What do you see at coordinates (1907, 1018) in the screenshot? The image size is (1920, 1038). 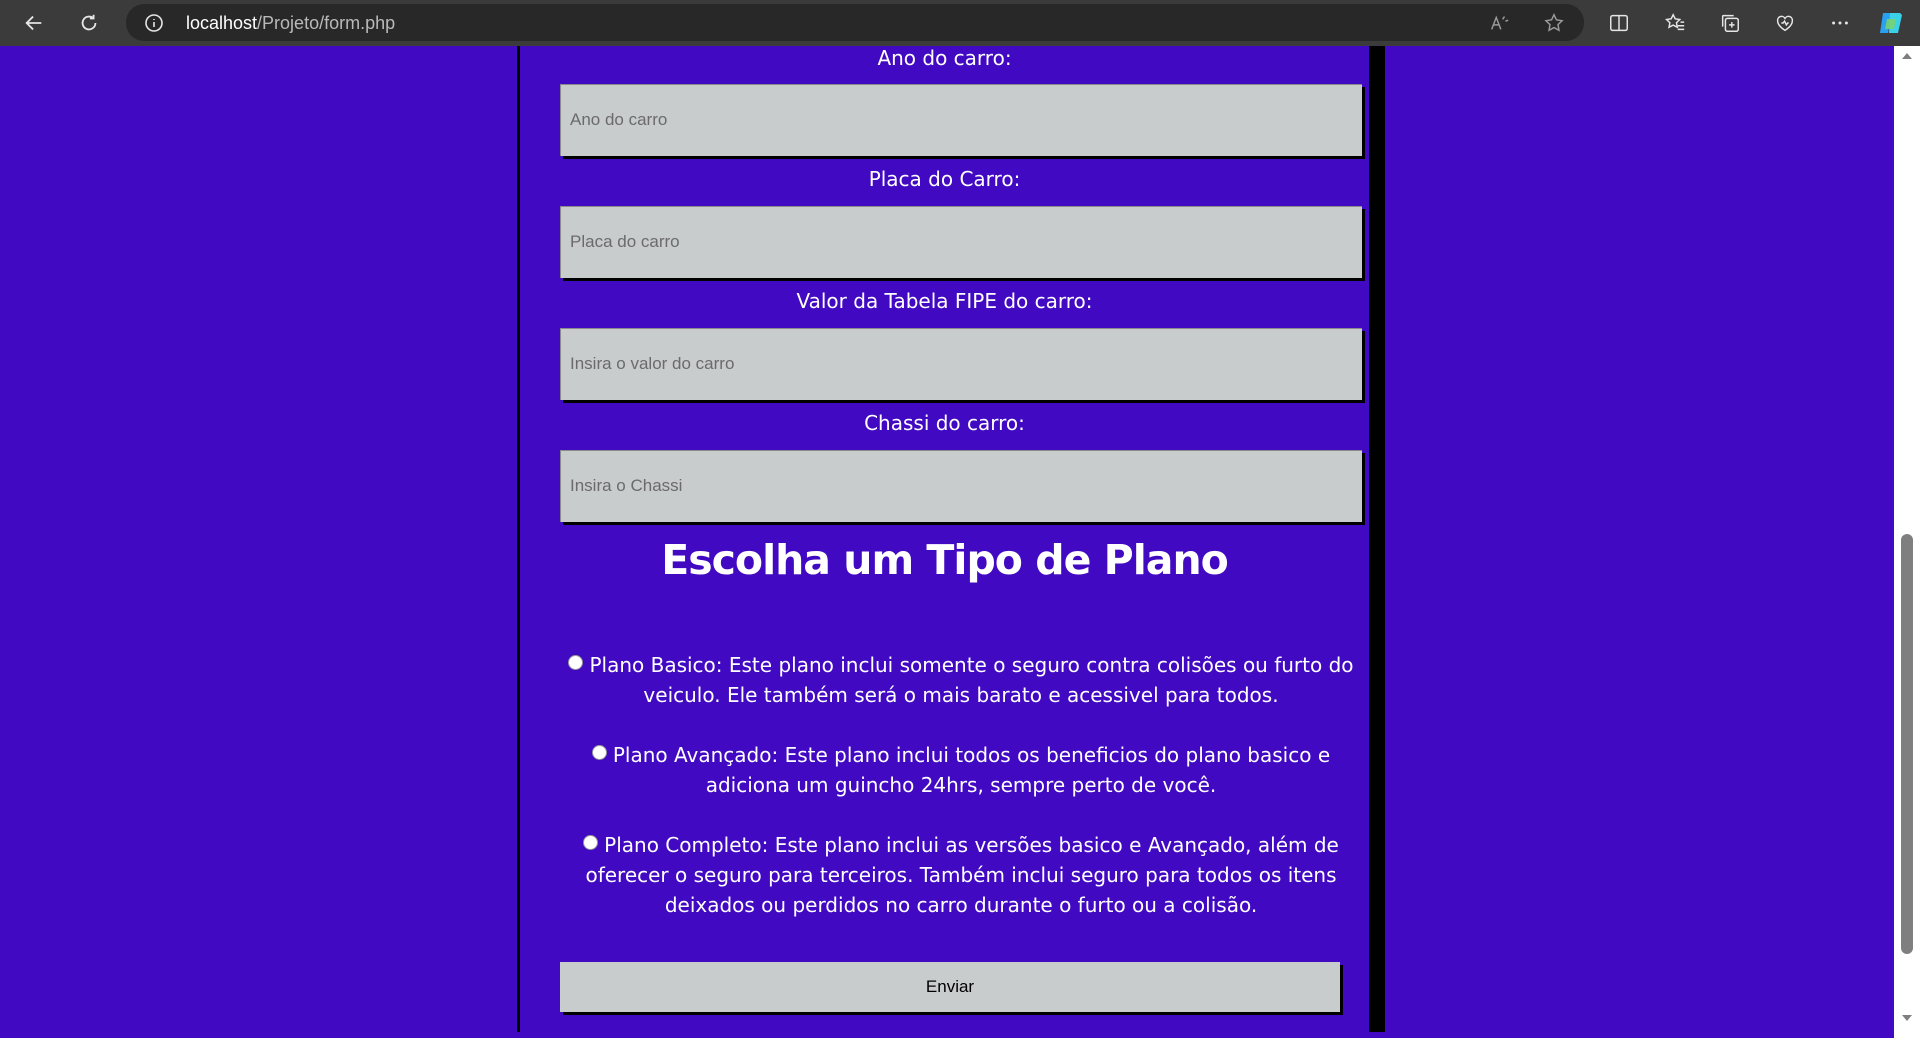 I see `scroll-down-arrow-icon` at bounding box center [1907, 1018].